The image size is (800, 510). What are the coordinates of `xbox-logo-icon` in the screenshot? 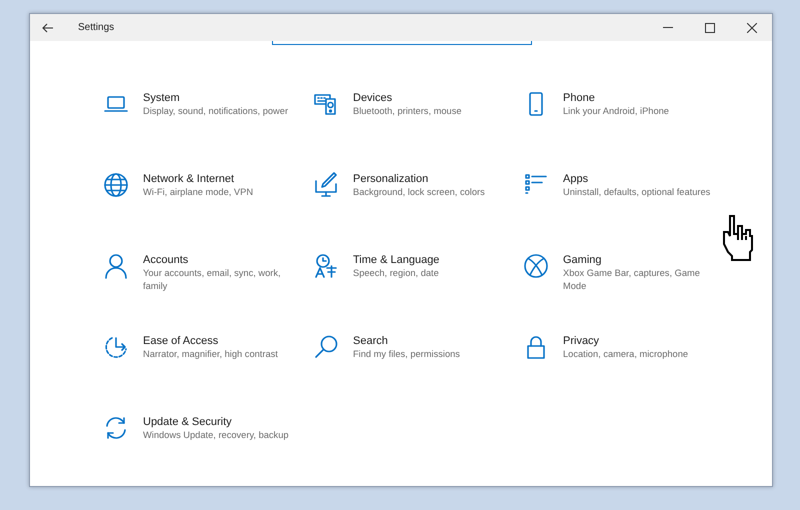 It's located at (536, 266).